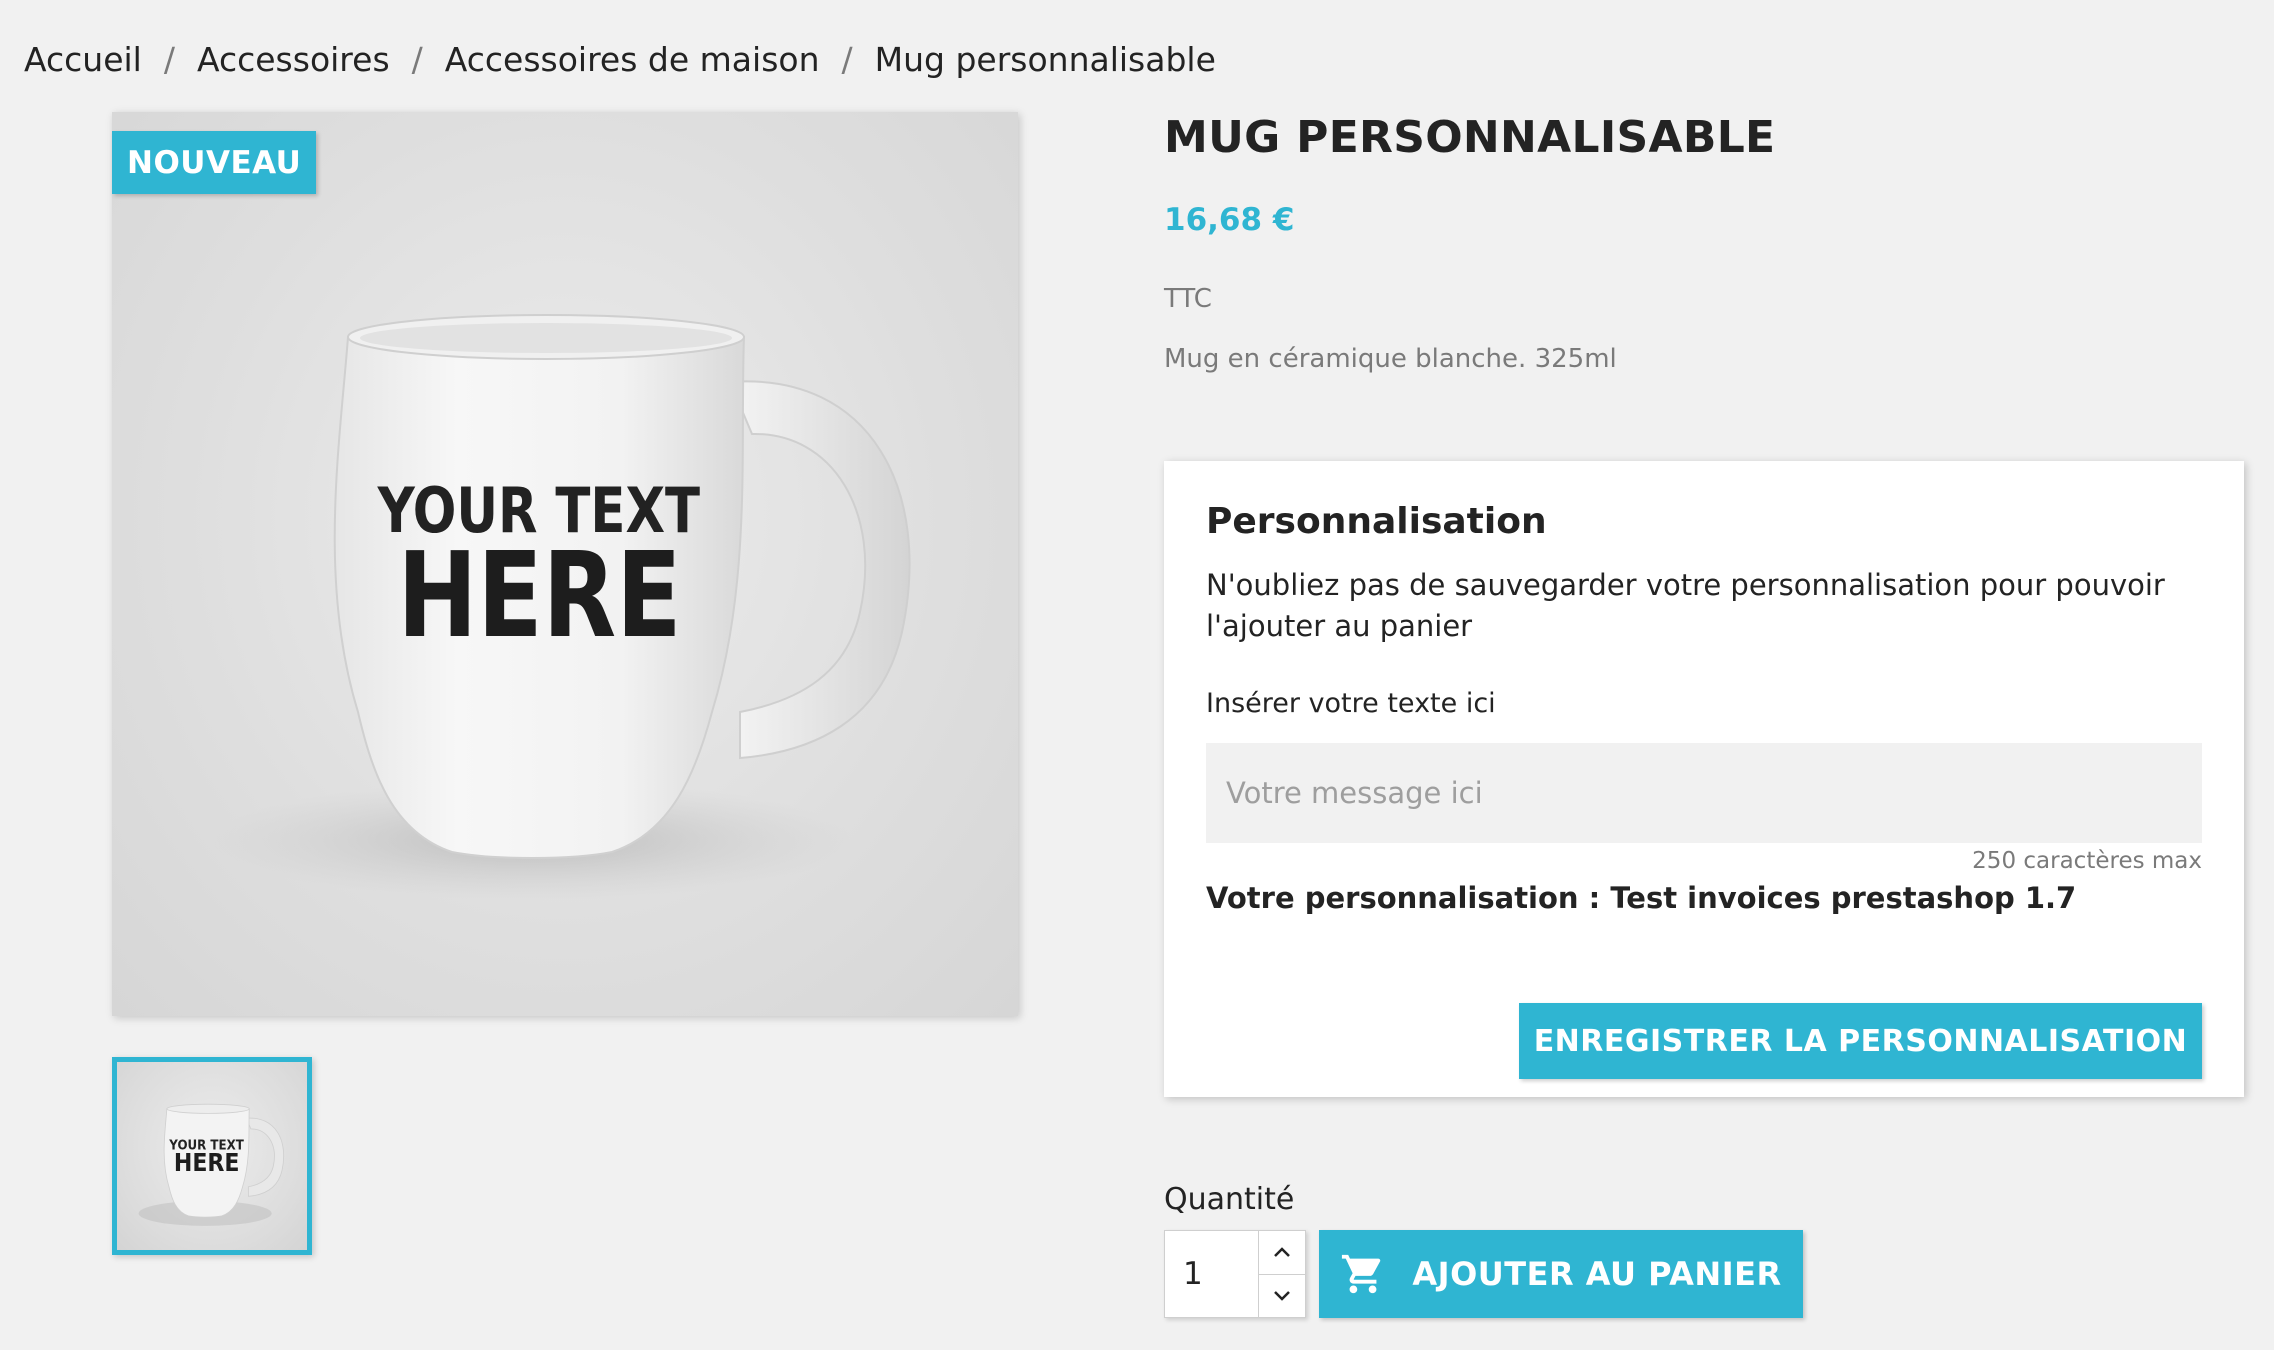 The height and width of the screenshot is (1350, 2274). Describe the element at coordinates (1351, 703) in the screenshot. I see `customization-field-label: Insérer votre texte ici` at that location.